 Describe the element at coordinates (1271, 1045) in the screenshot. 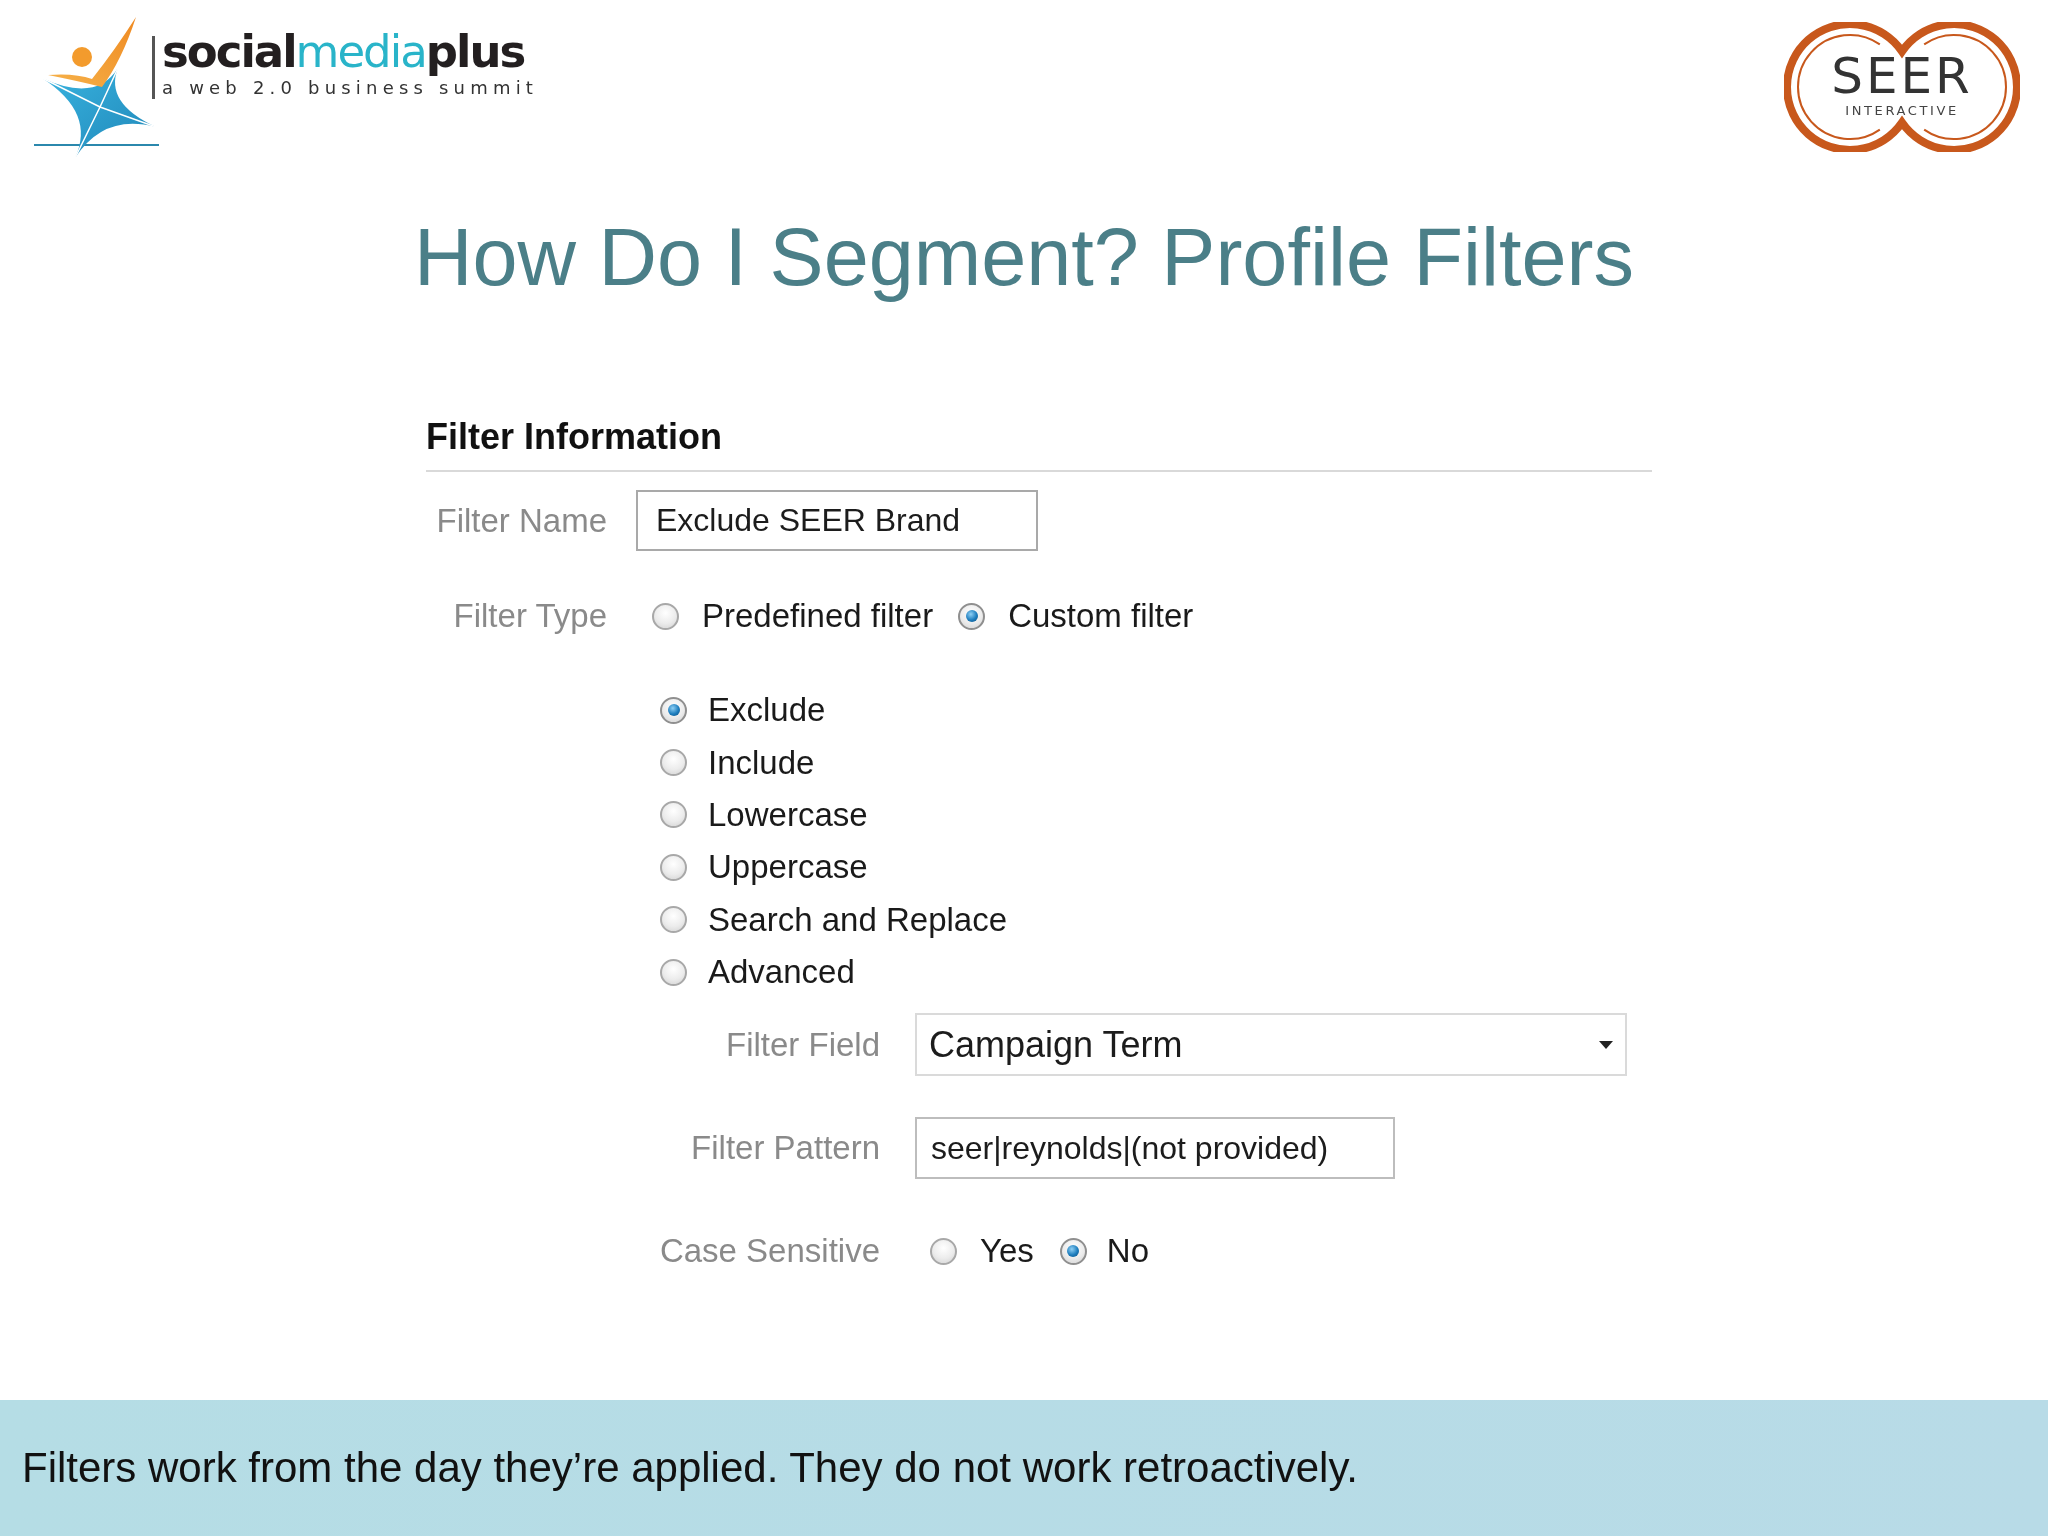

I see `filter-field-dropdown: Campaign Term` at that location.